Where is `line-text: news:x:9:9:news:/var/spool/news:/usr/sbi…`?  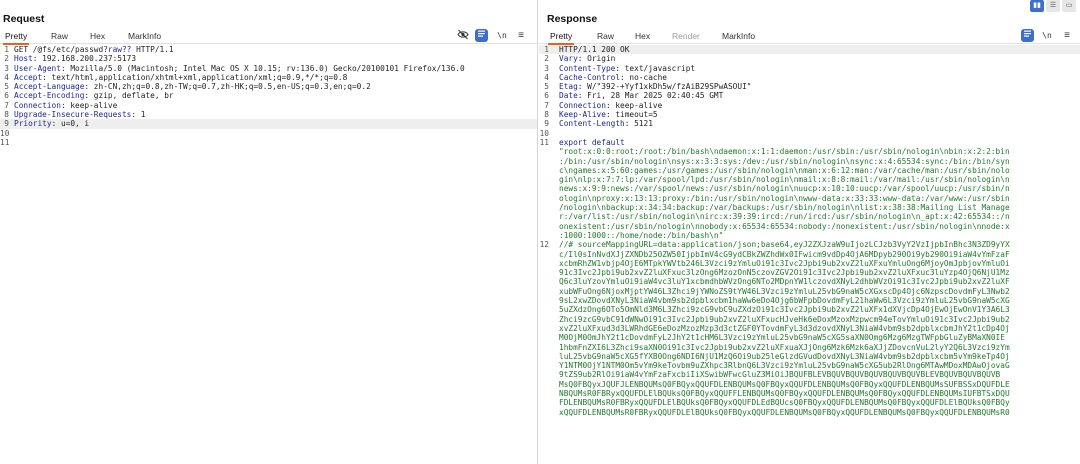
line-text: news:x:9:9:news:/var/spool/news:/usr/sbi… is located at coordinates (784, 189).